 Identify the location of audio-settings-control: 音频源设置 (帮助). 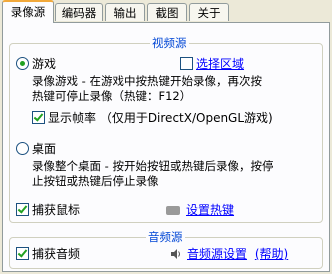
(229, 254).